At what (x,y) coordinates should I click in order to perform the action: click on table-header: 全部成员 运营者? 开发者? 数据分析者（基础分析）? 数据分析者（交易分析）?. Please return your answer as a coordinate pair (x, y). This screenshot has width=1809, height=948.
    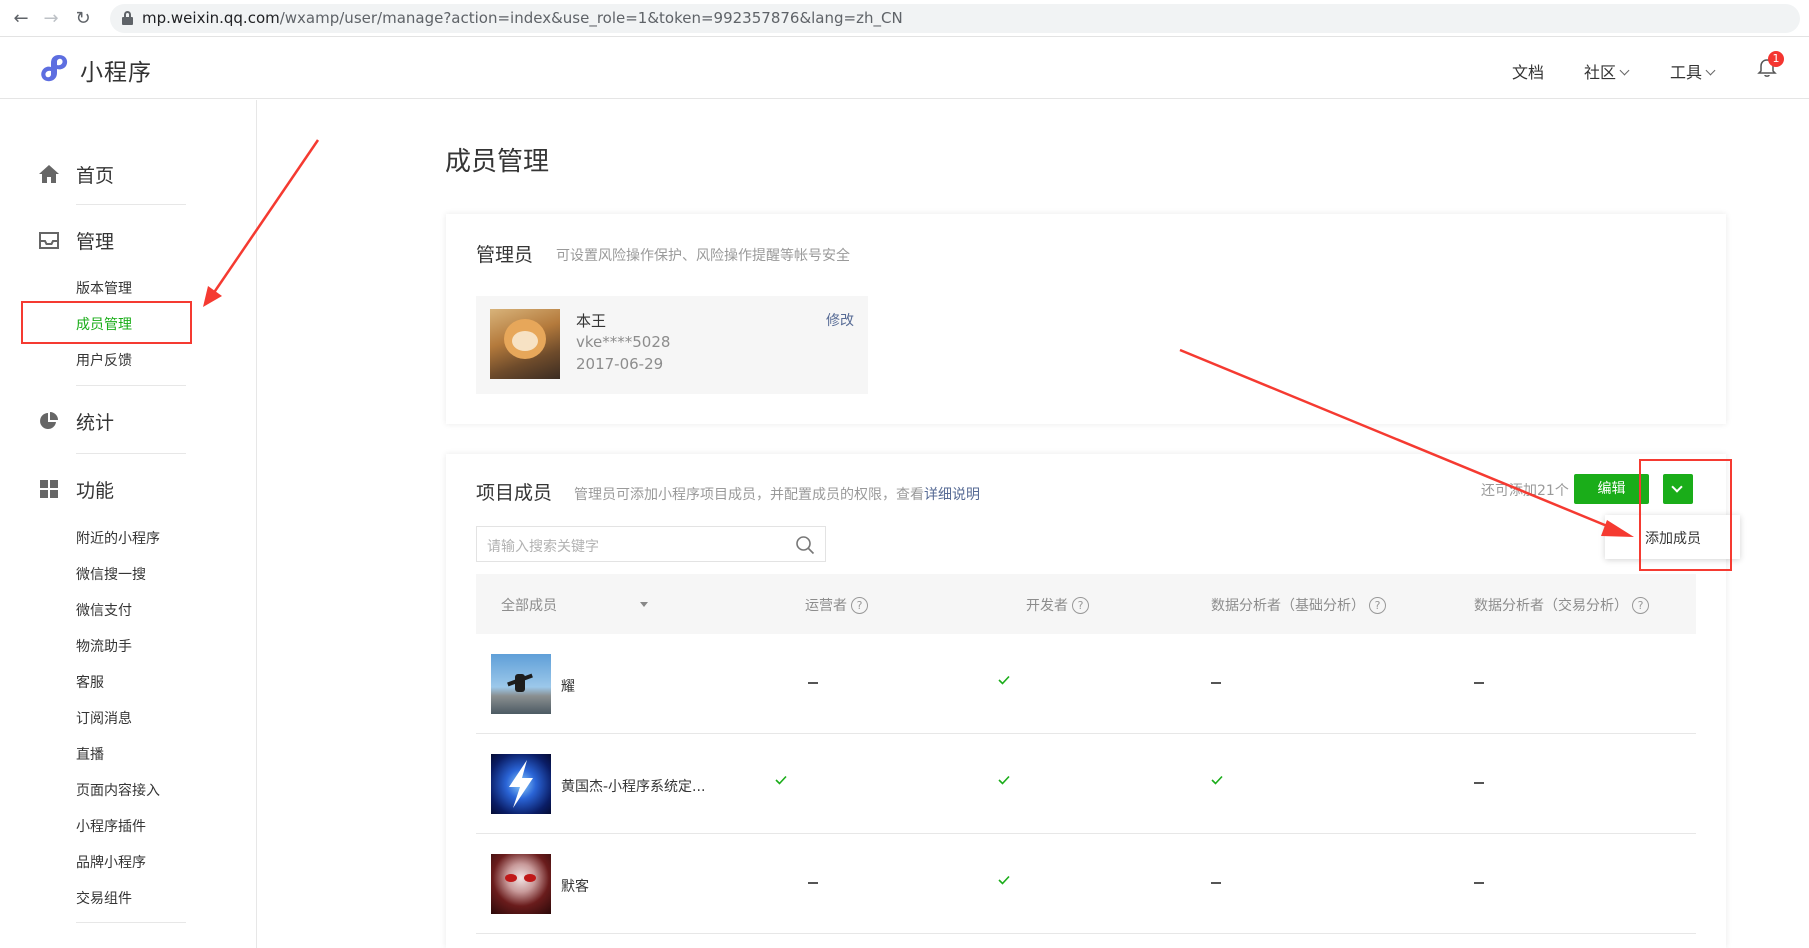
    Looking at the image, I should click on (1086, 604).